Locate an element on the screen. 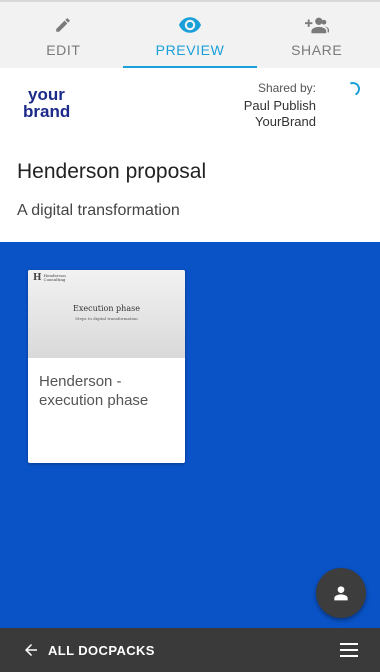 This screenshot has height=672, width=380. document-name: Henderson - execution phase is located at coordinates (94, 391).